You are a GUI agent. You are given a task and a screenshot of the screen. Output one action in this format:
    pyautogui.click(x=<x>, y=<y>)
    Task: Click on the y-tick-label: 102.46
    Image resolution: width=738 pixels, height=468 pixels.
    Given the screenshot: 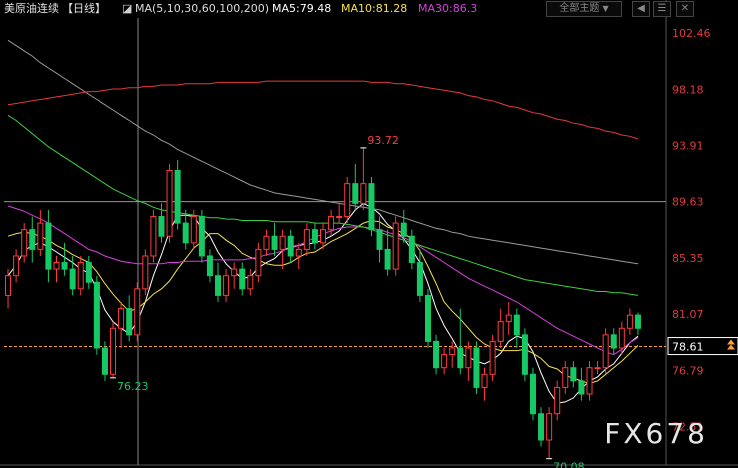 What is the action you would take?
    pyautogui.click(x=691, y=33)
    